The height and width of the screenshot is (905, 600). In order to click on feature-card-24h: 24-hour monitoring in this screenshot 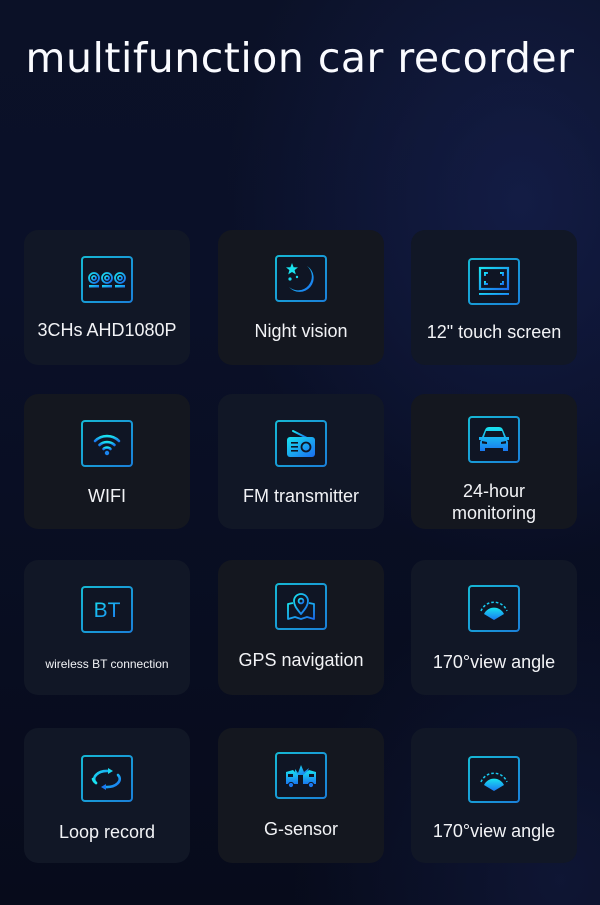, I will do `click(494, 461)`.